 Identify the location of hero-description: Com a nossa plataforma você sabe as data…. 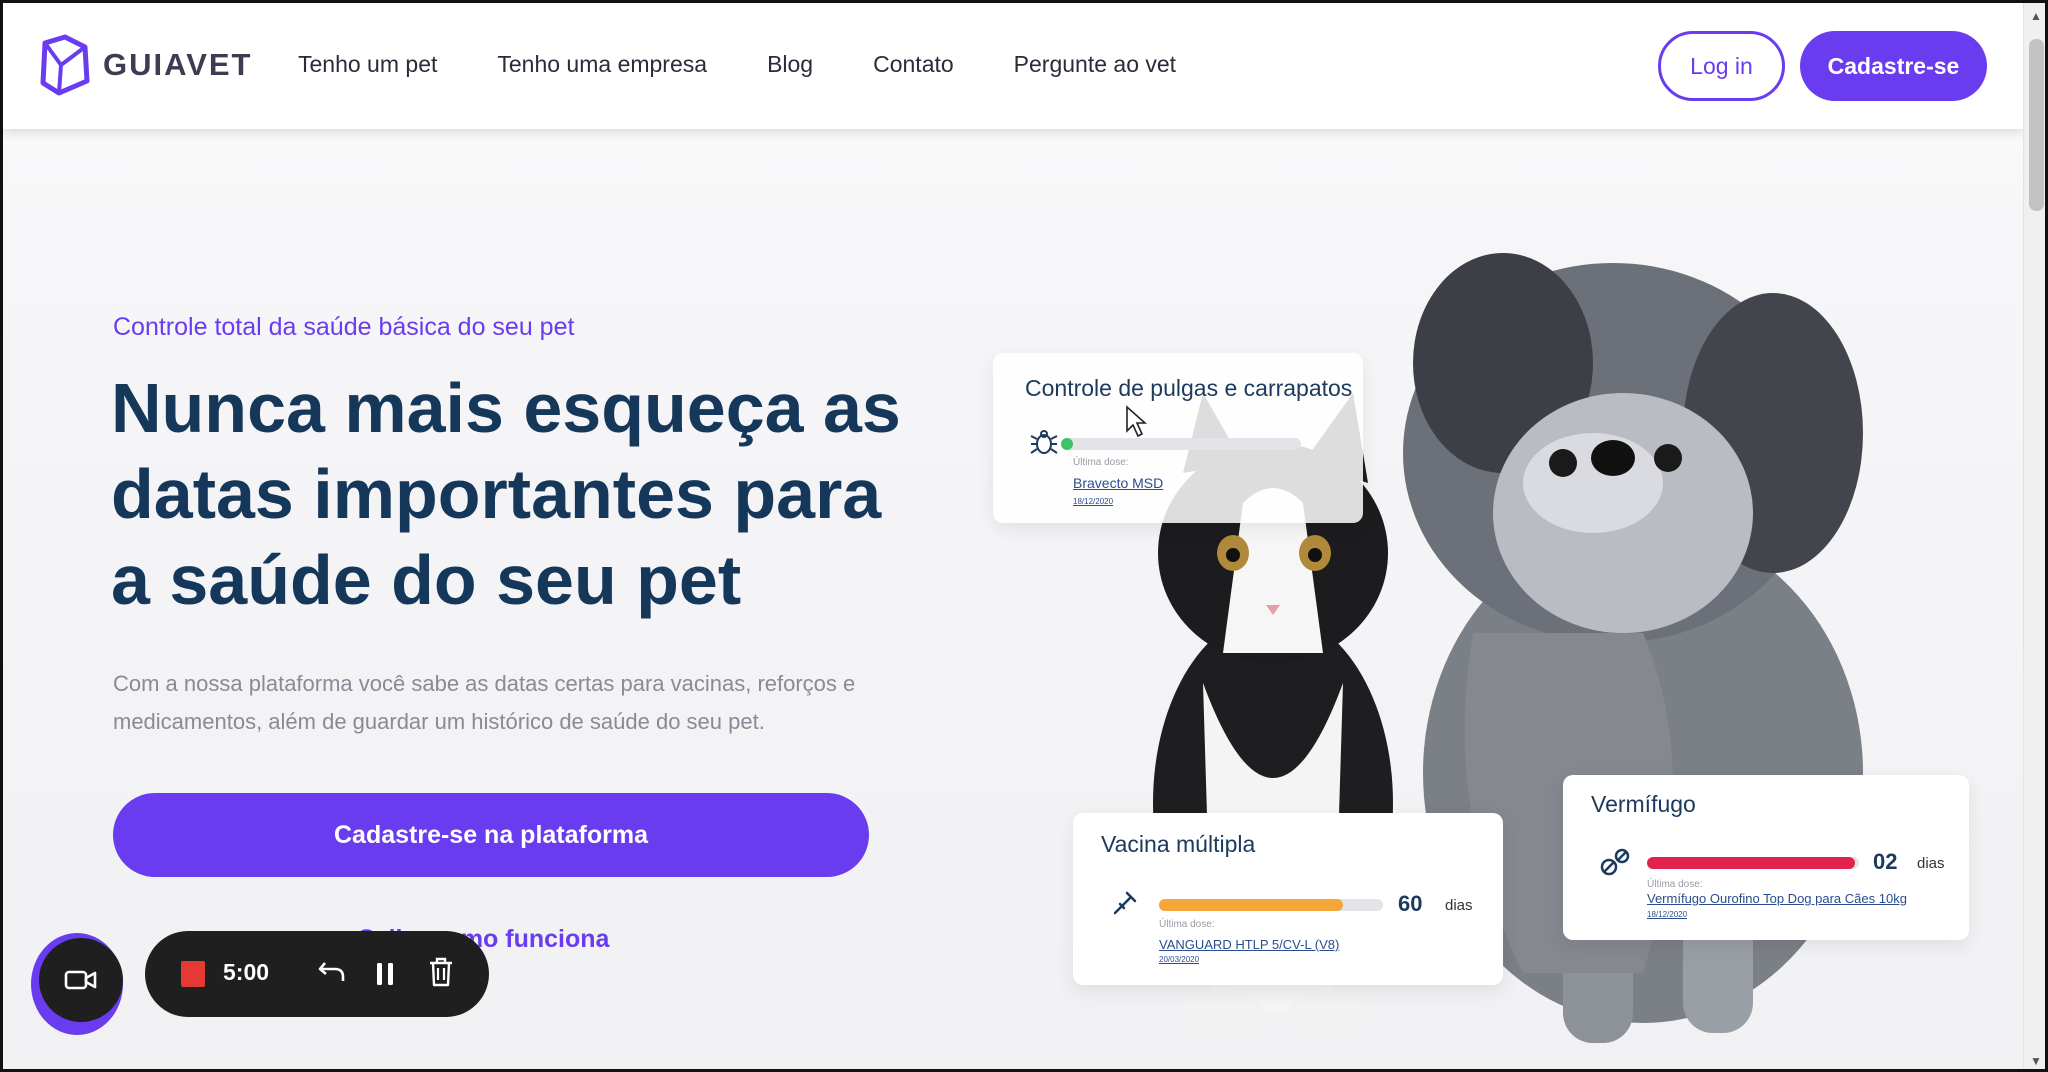
(484, 702).